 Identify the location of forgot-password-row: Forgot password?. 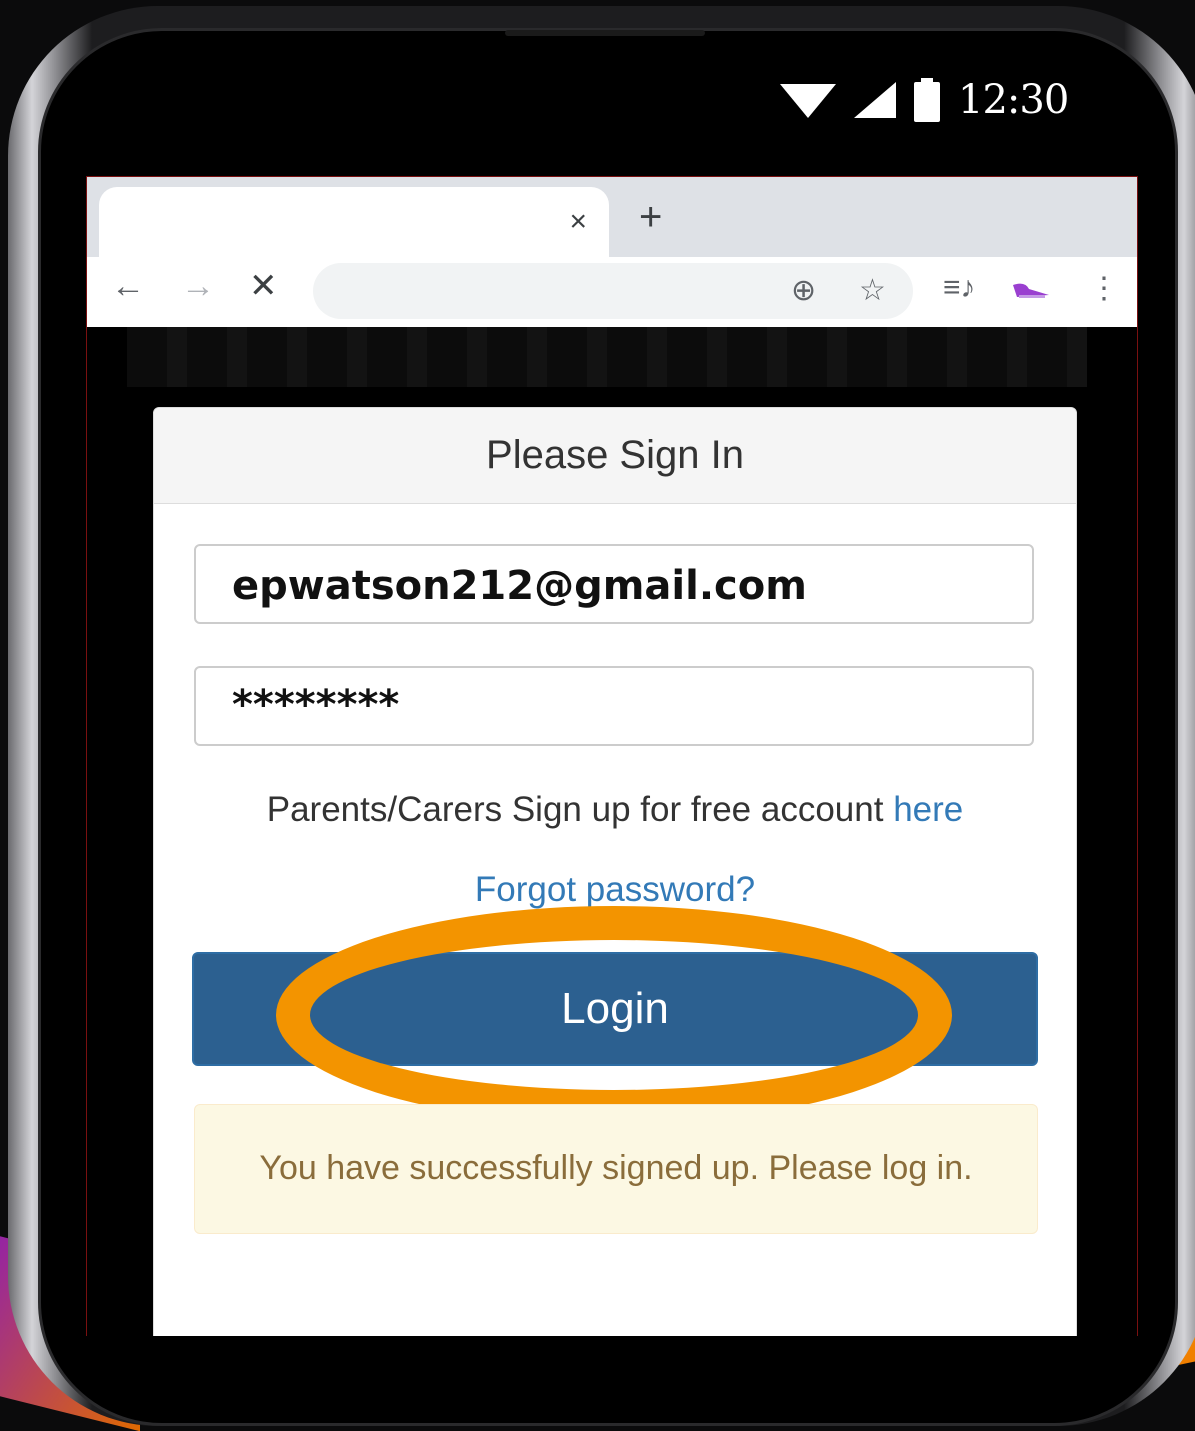
(615, 890).